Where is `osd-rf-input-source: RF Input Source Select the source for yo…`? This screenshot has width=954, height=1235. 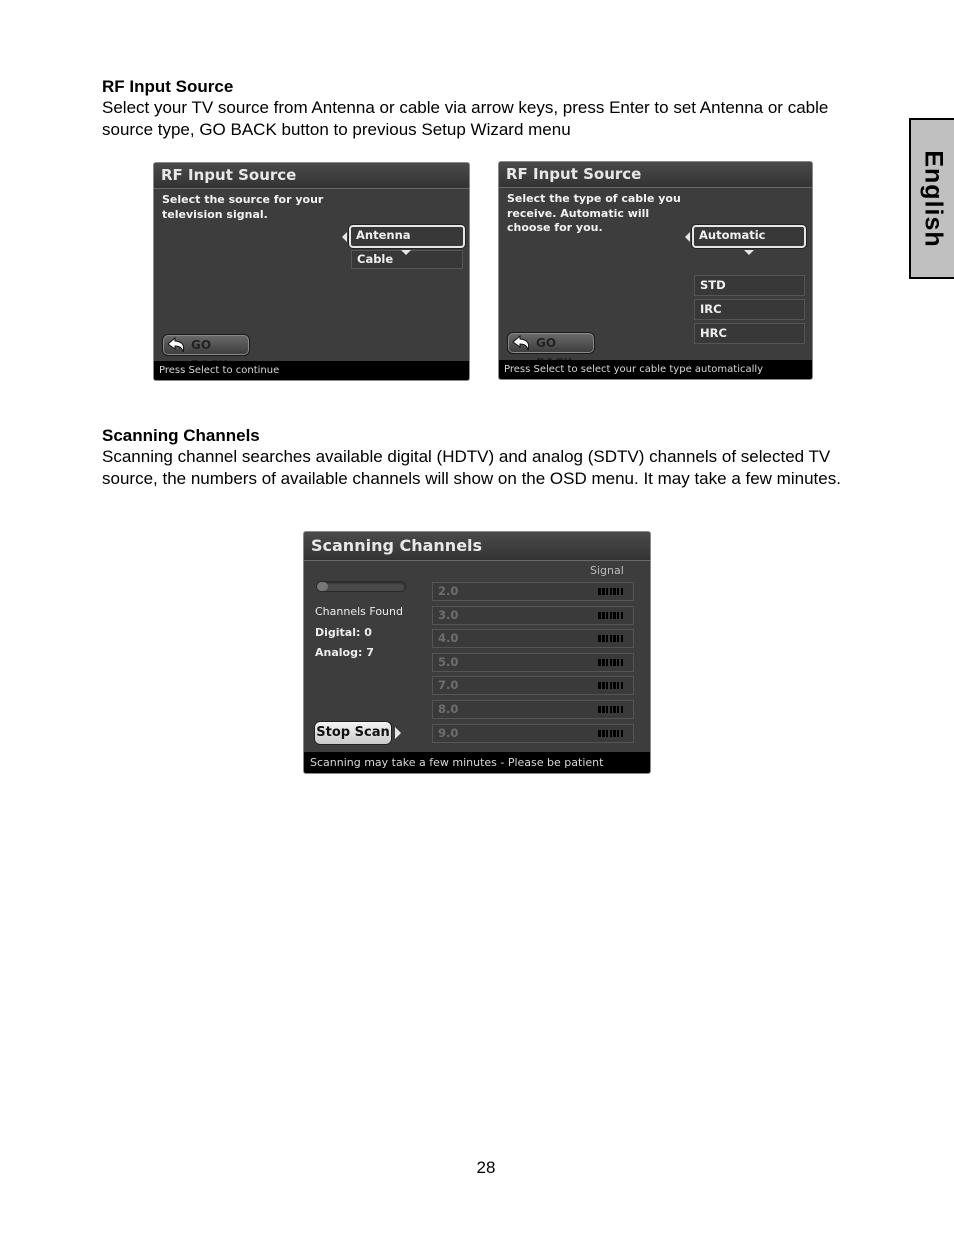 osd-rf-input-source: RF Input Source Select the source for yo… is located at coordinates (311, 271).